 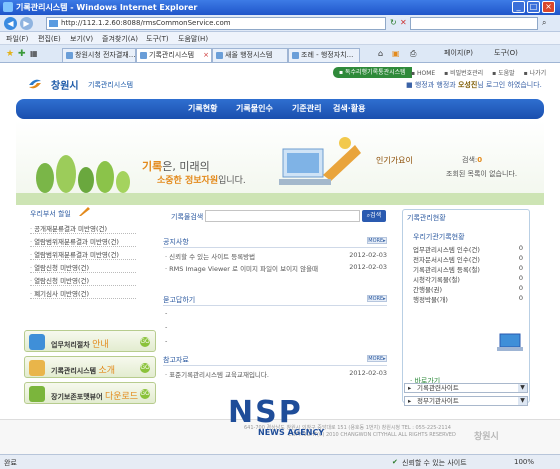 What do you see at coordinates (544, 23) in the screenshot?
I see `search-icon: ⌕` at bounding box center [544, 23].